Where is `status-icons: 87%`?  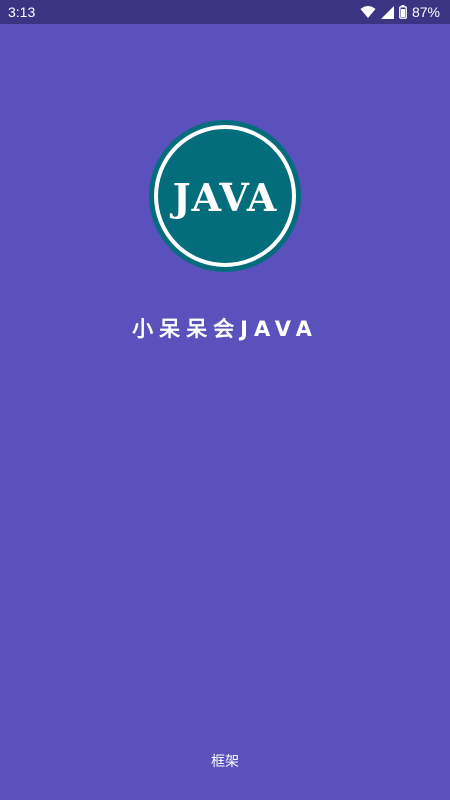 status-icons: 87% is located at coordinates (400, 12).